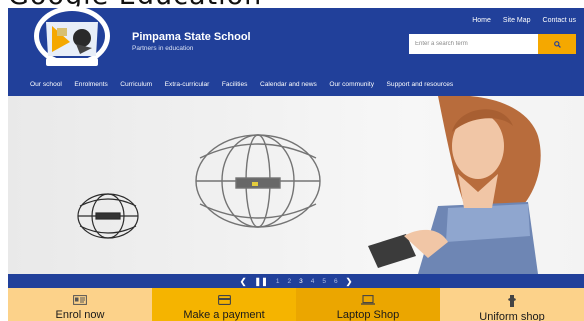 Image resolution: width=584 pixels, height=321 pixels. Describe the element at coordinates (517, 20) in the screenshot. I see `site-map-link: Site Map` at that location.